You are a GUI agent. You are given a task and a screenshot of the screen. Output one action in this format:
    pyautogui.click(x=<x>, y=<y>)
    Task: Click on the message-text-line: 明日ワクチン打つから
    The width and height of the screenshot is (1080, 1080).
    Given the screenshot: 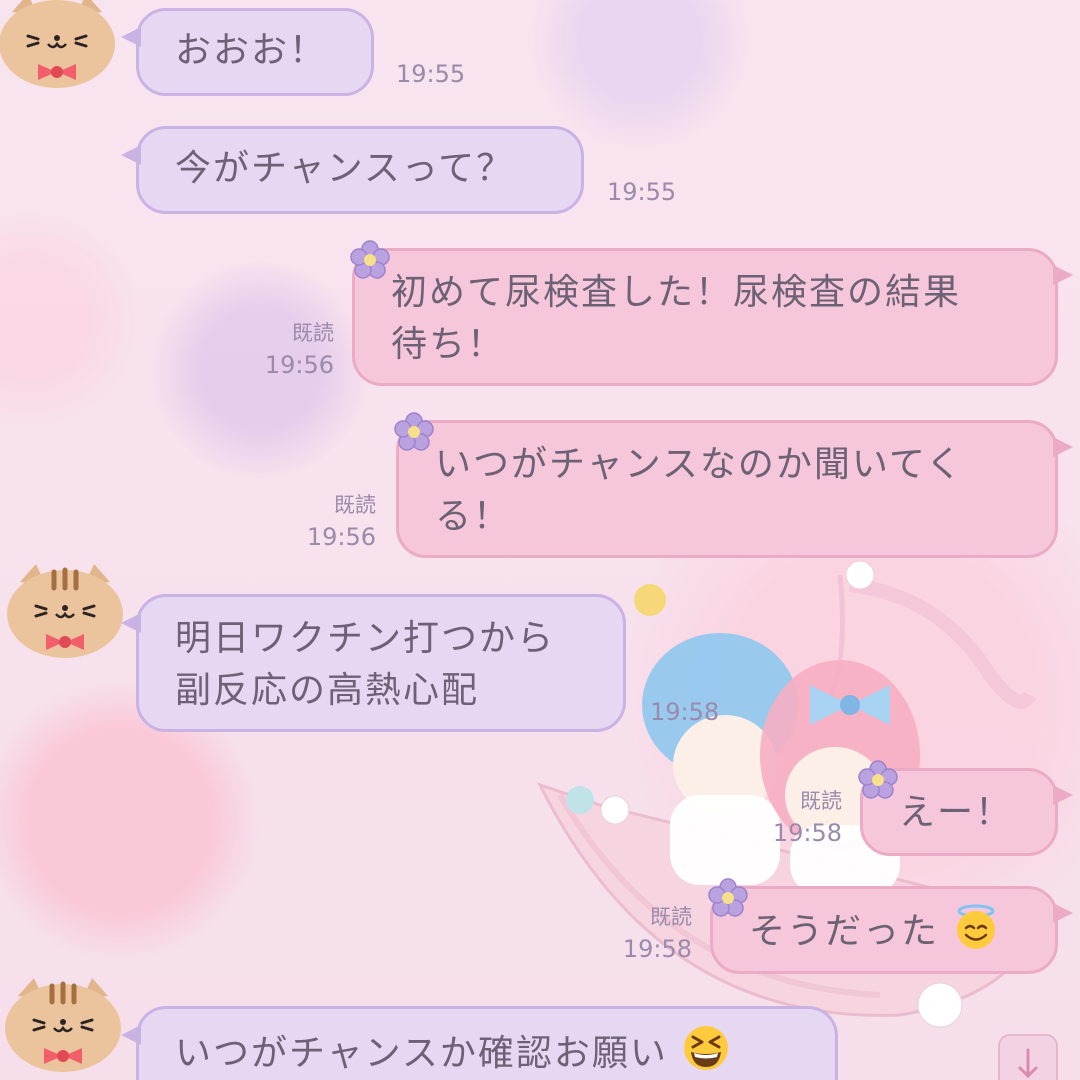 What is the action you would take?
    pyautogui.click(x=365, y=638)
    